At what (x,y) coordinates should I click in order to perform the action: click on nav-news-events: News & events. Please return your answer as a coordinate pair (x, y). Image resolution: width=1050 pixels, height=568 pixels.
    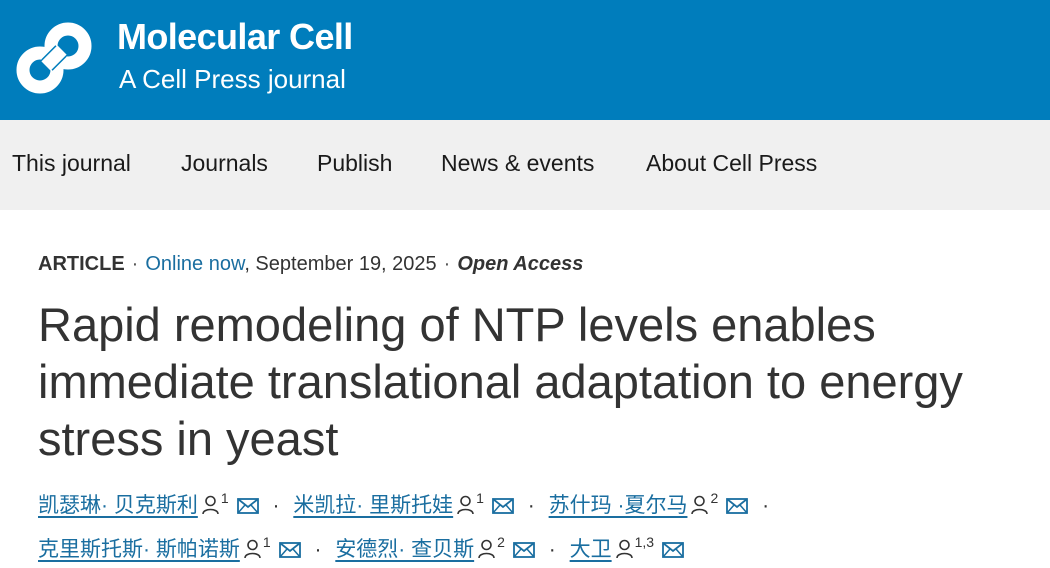
    Looking at the image, I should click on (517, 163).